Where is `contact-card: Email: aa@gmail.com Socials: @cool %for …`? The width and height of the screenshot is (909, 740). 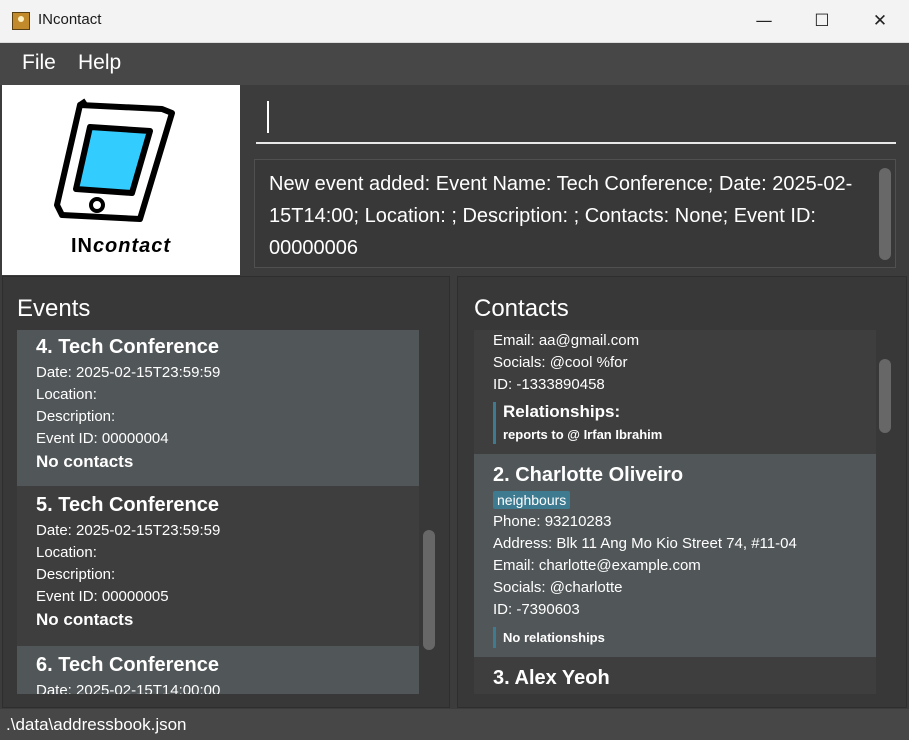
contact-card: Email: aa@gmail.com Socials: @cool %for … is located at coordinates (675, 392).